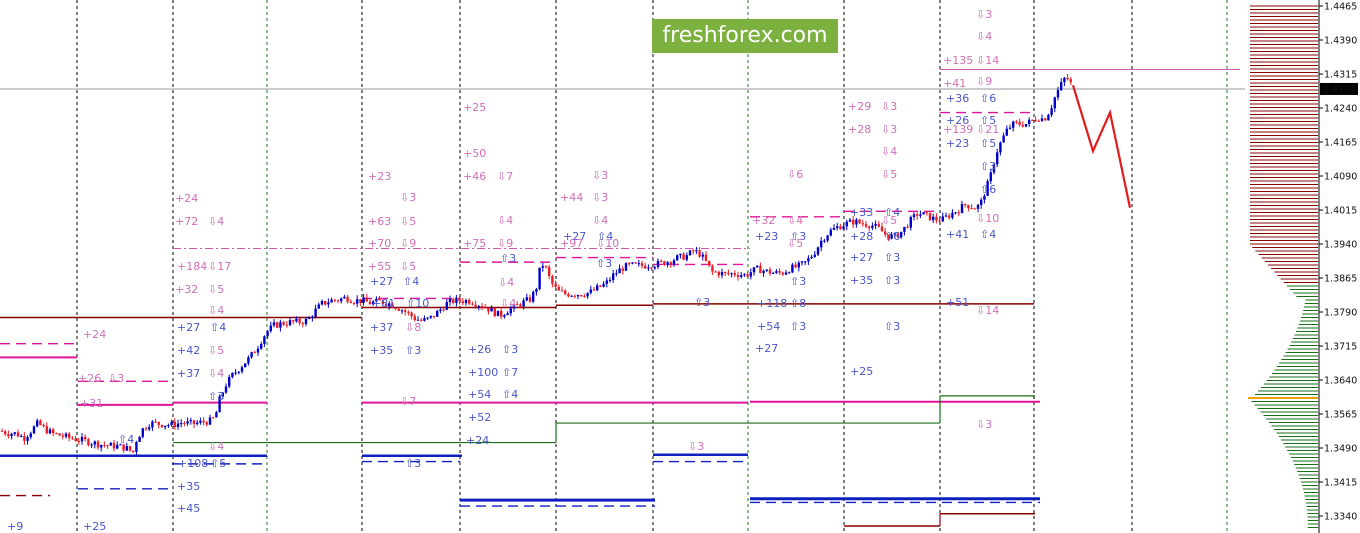 The height and width of the screenshot is (533, 1360). What do you see at coordinates (607, 243) in the screenshot?
I see `order-annotation: ⇩10` at bounding box center [607, 243].